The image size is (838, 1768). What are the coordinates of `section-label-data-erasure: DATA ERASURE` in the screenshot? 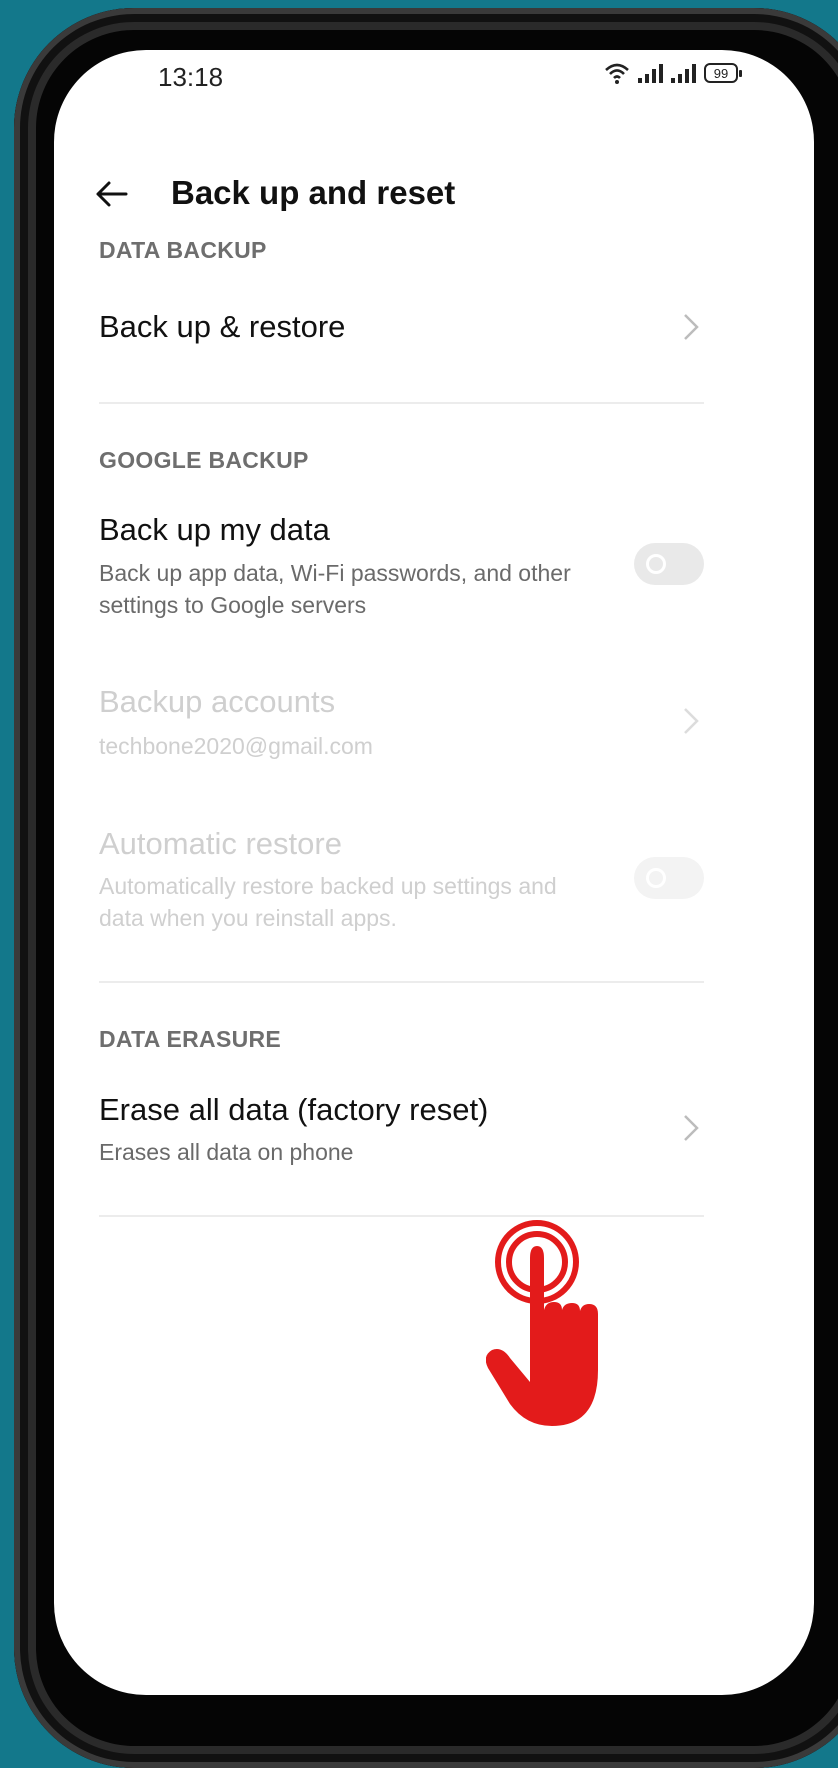 It's located at (190, 1039).